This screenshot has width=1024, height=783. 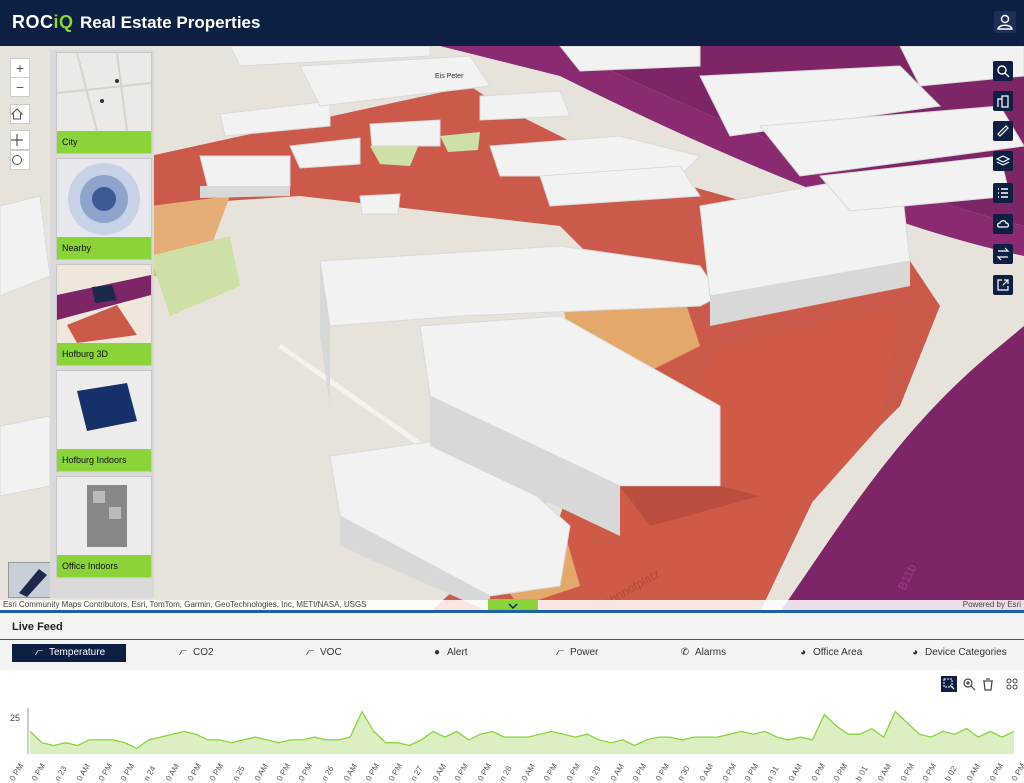 What do you see at coordinates (20, 87) in the screenshot?
I see `zoom-out-button: −` at bounding box center [20, 87].